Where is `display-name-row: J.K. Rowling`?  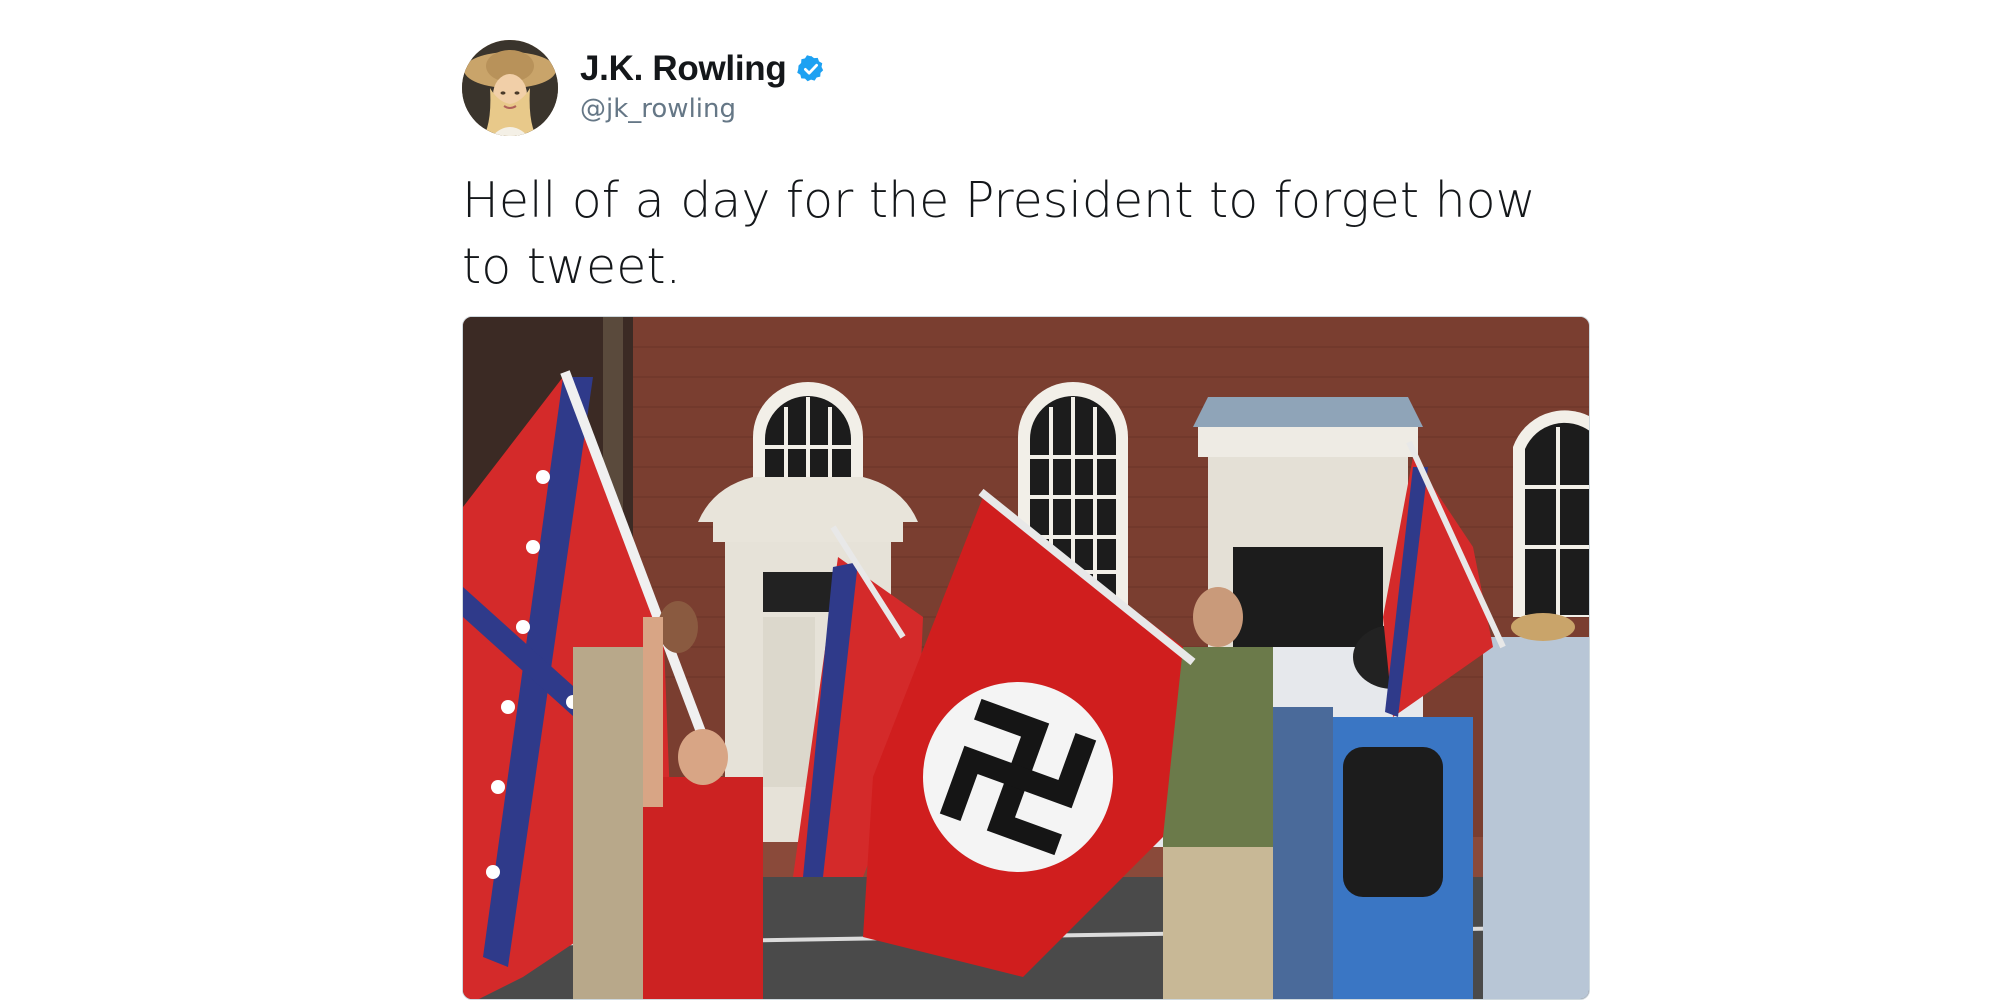 display-name-row: J.K. Rowling is located at coordinates (703, 69).